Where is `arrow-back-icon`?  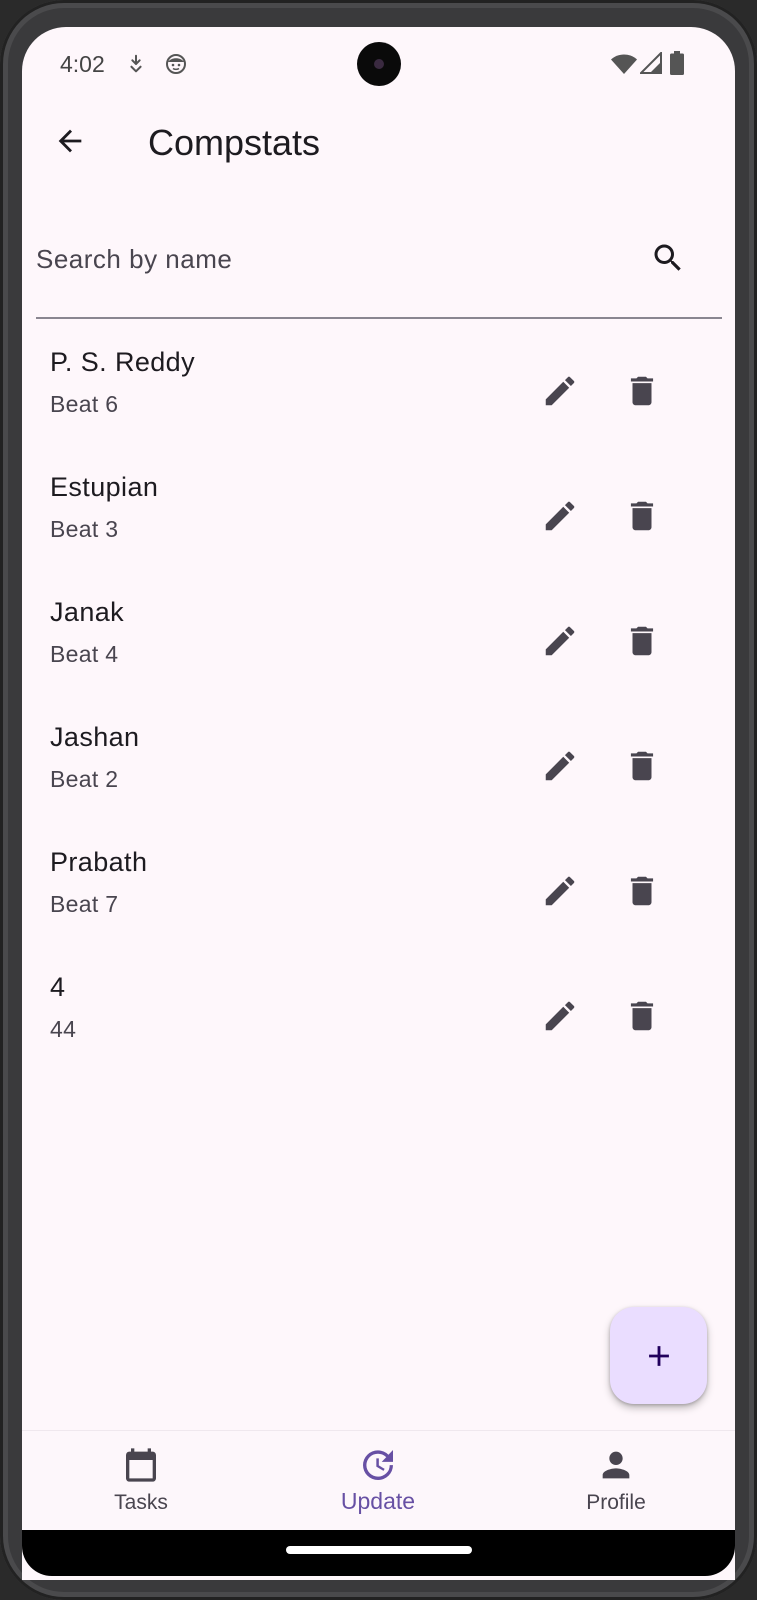 arrow-back-icon is located at coordinates (70, 141).